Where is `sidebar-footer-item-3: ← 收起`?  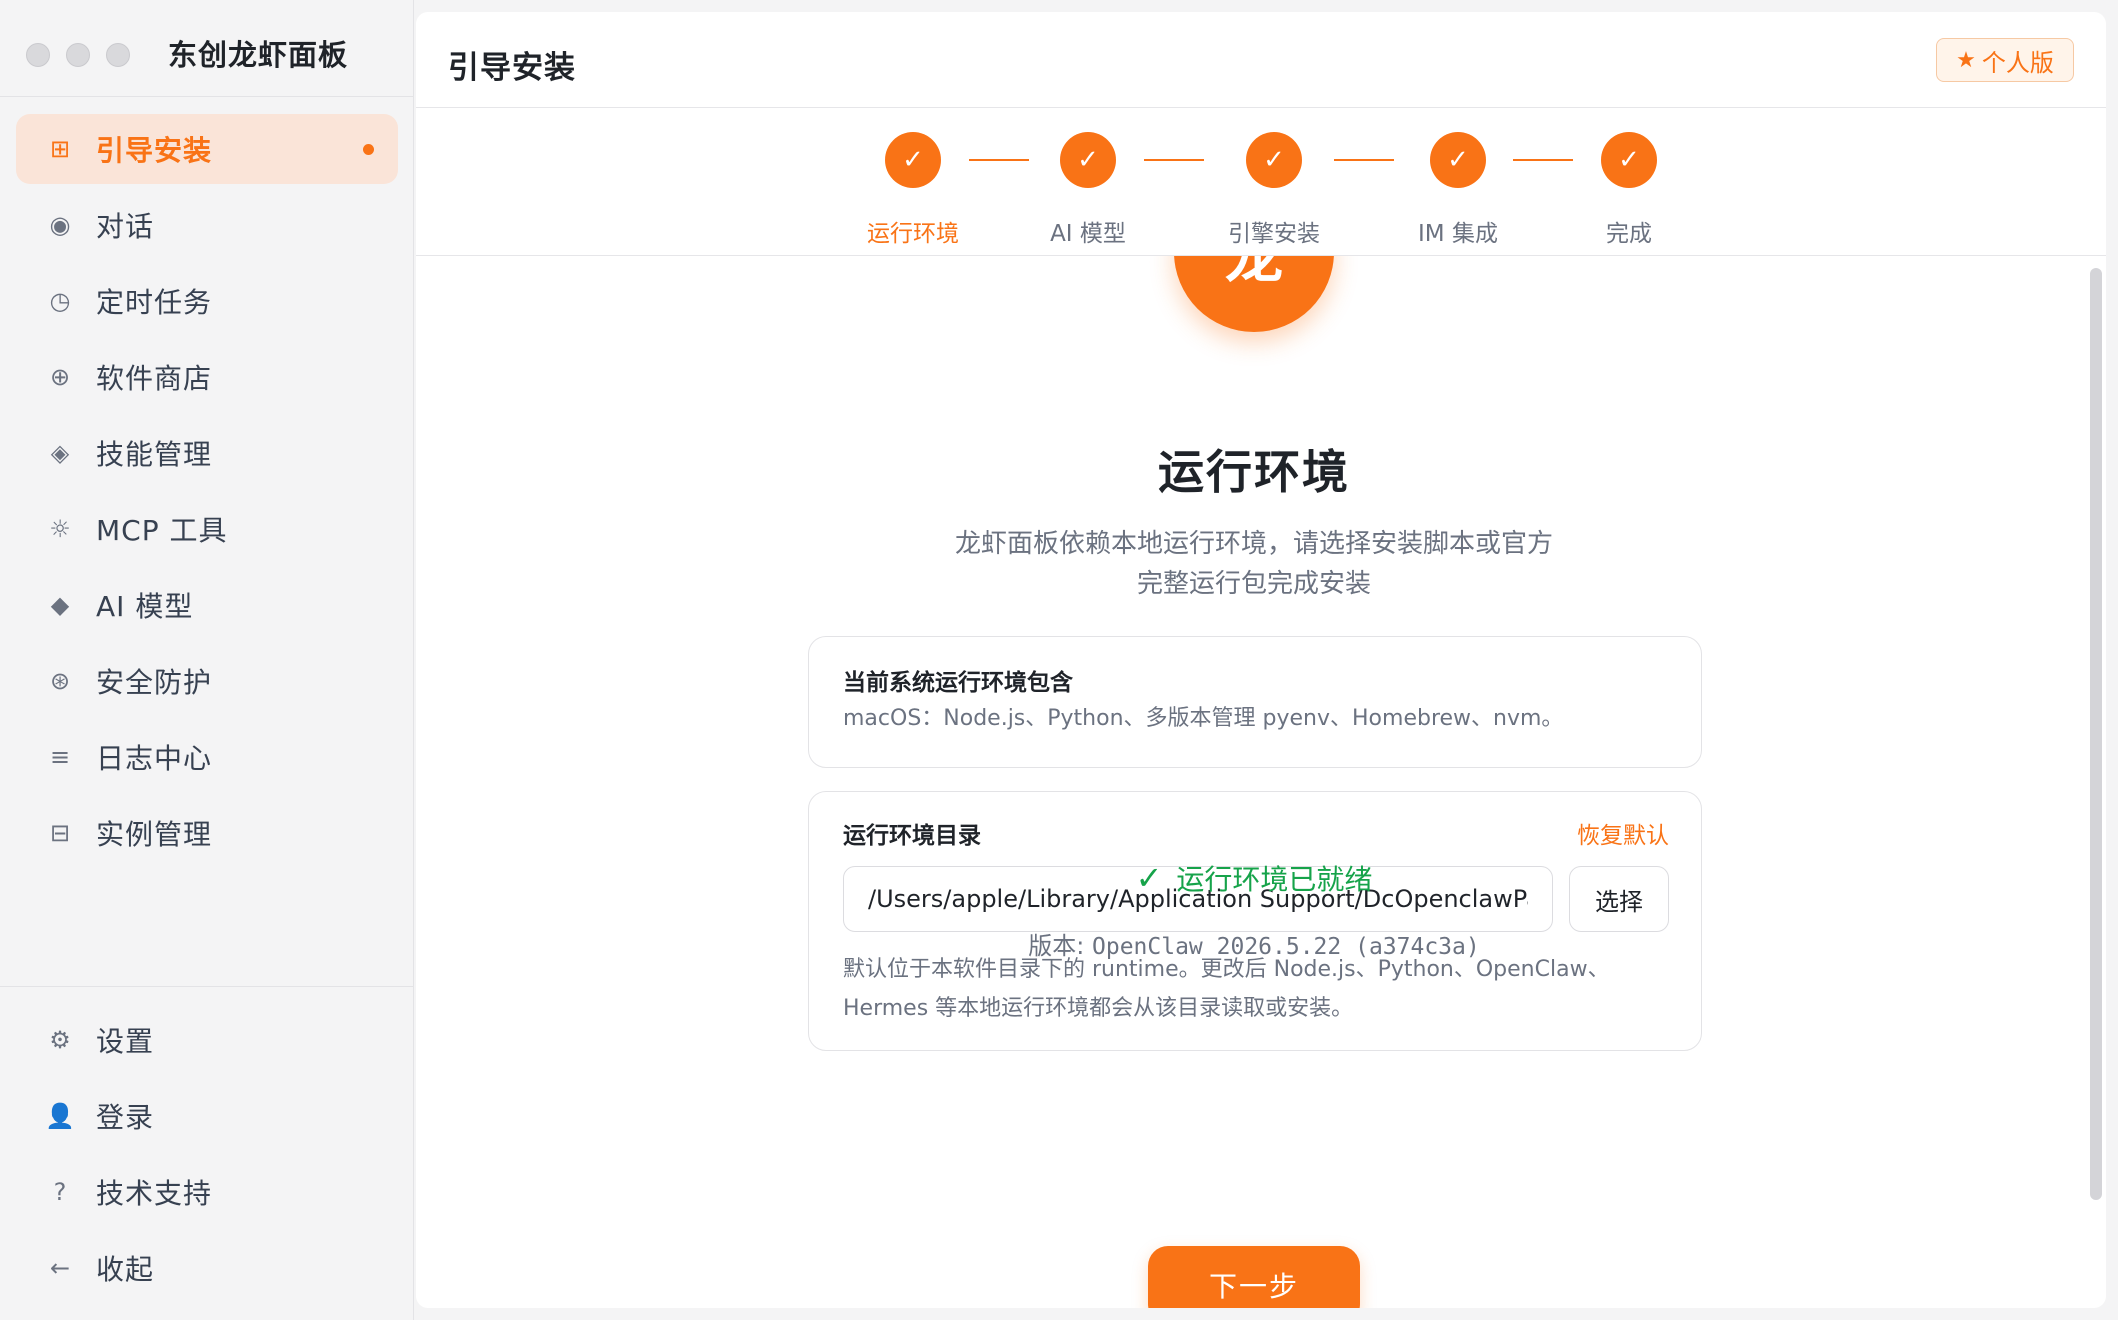
sidebar-footer-item-3: ← 收起 is located at coordinates (207, 1268).